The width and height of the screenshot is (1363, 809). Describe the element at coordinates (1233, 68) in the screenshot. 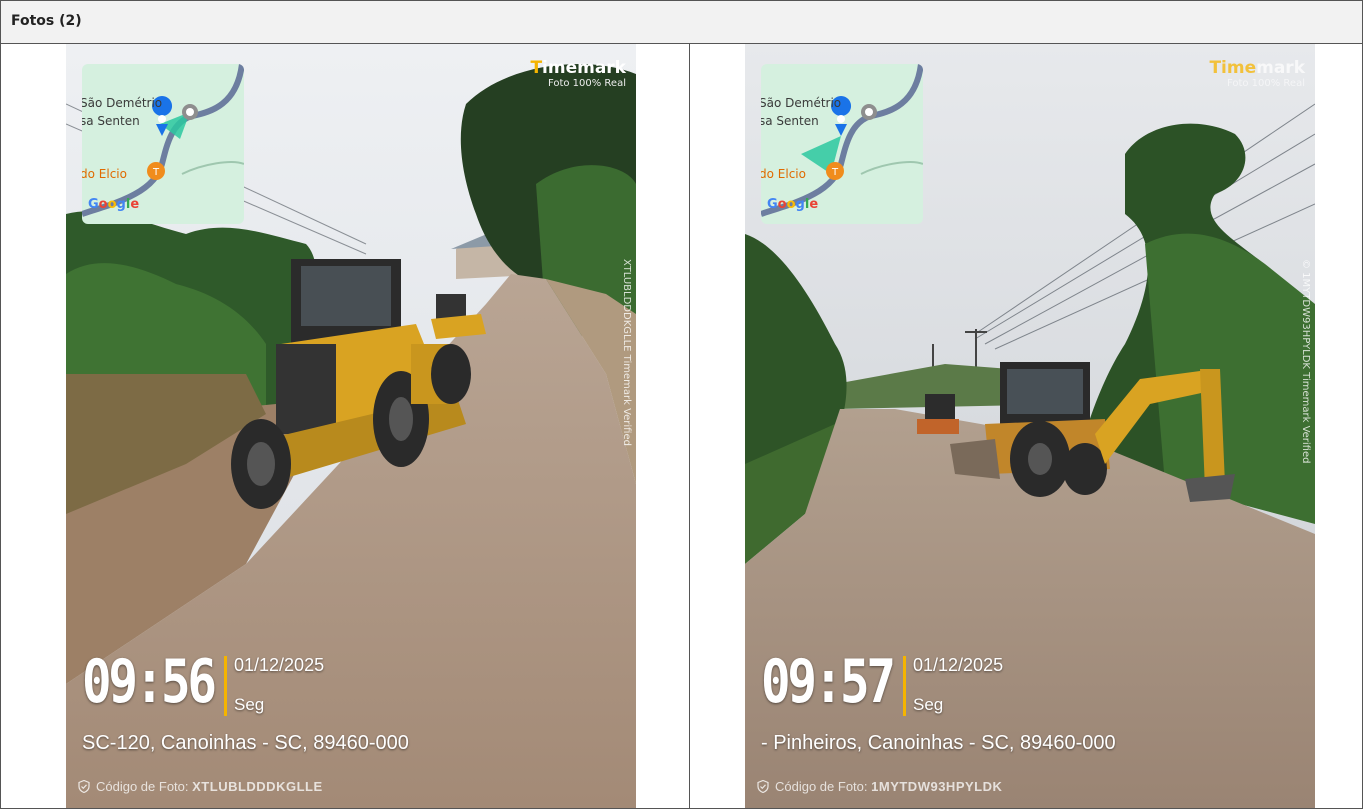

I see `brand-prefix: Time` at that location.